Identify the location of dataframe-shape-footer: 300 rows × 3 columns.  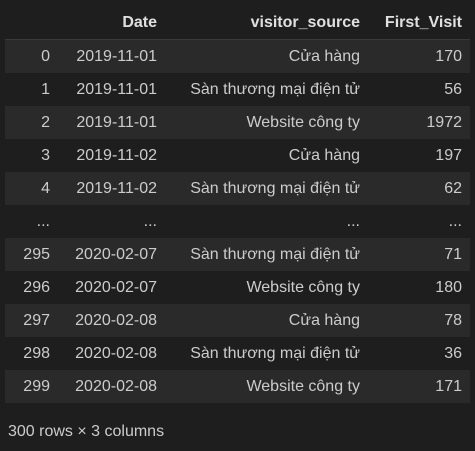
(86, 431).